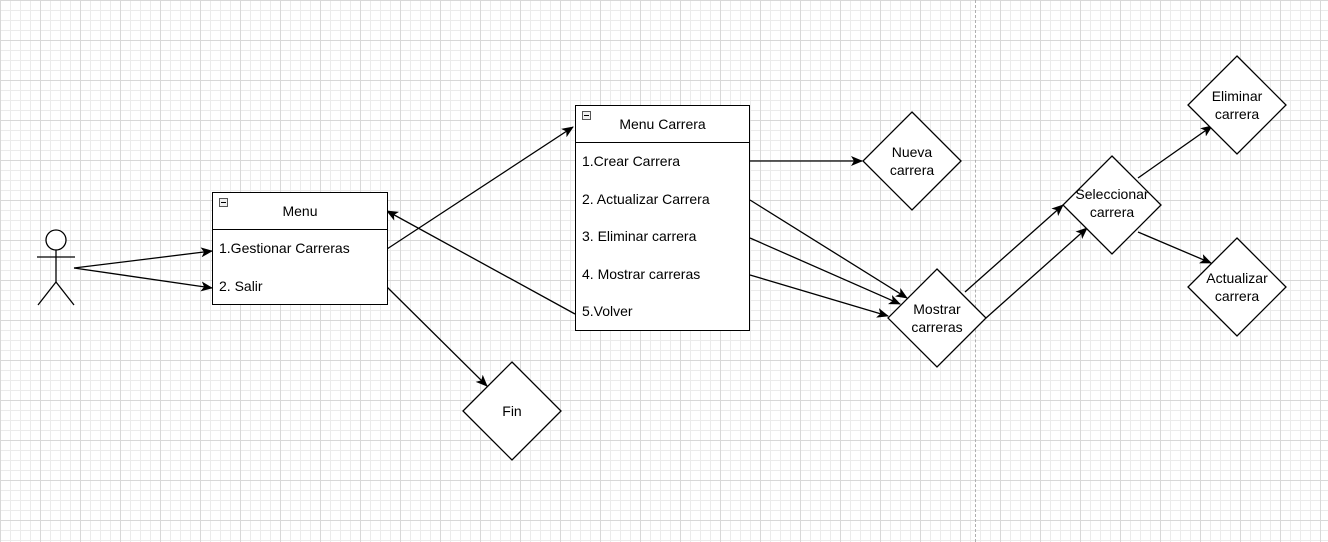  I want to click on menu-box: Menu 1.Gestionar Carreras 2. Salir, so click(300, 248).